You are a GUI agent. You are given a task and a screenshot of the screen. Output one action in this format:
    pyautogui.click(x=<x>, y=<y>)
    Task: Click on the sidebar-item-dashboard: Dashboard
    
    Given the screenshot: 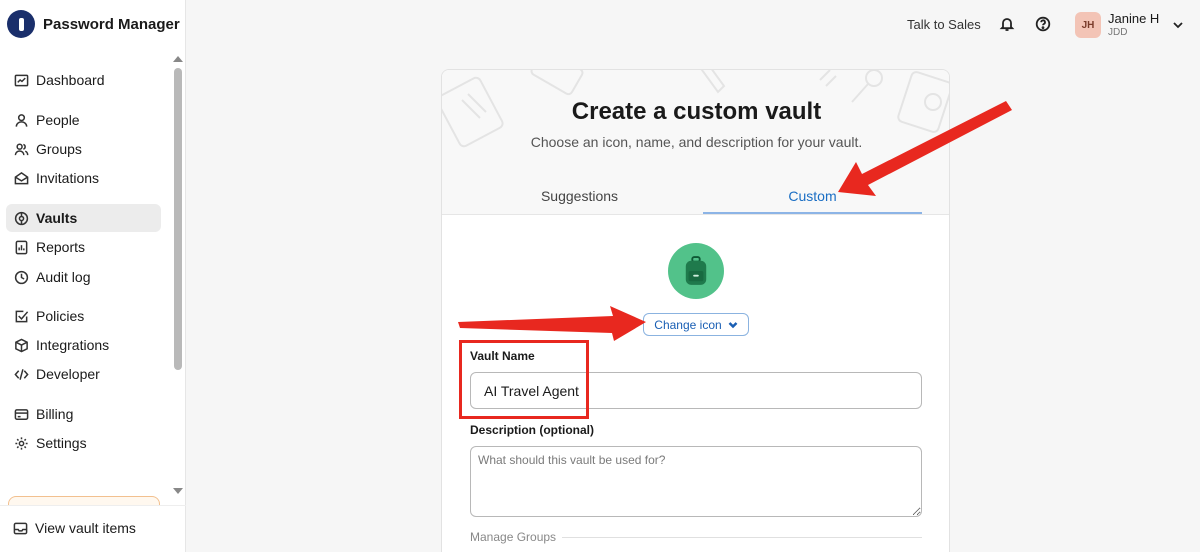 What is the action you would take?
    pyautogui.click(x=83, y=80)
    